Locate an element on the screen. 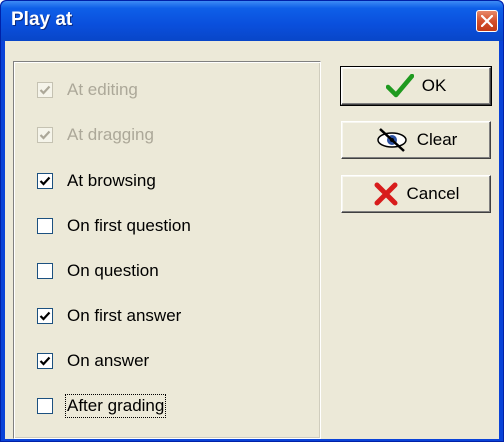  checkbox-label: On answer is located at coordinates (108, 360).